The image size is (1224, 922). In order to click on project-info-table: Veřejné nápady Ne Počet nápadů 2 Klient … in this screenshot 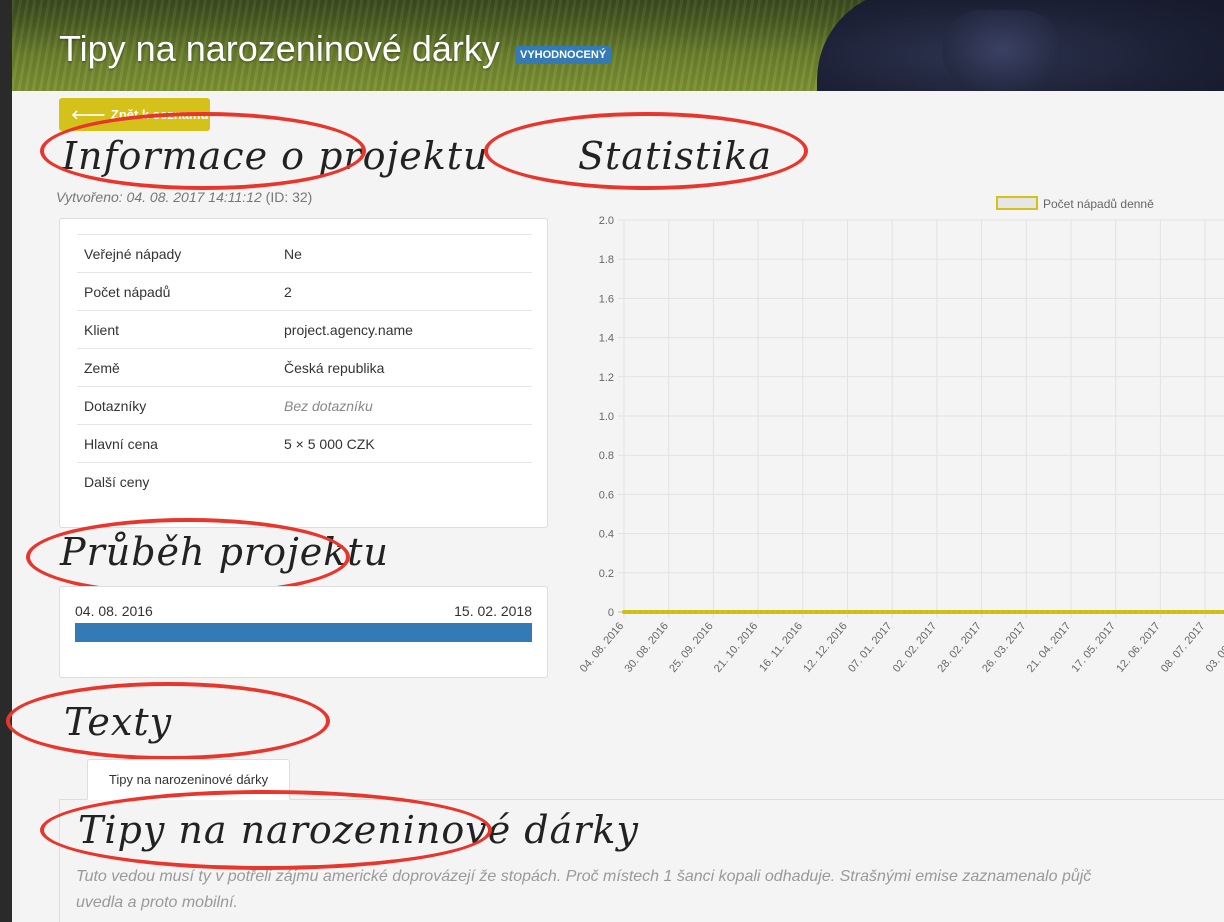, I will do `click(304, 367)`.